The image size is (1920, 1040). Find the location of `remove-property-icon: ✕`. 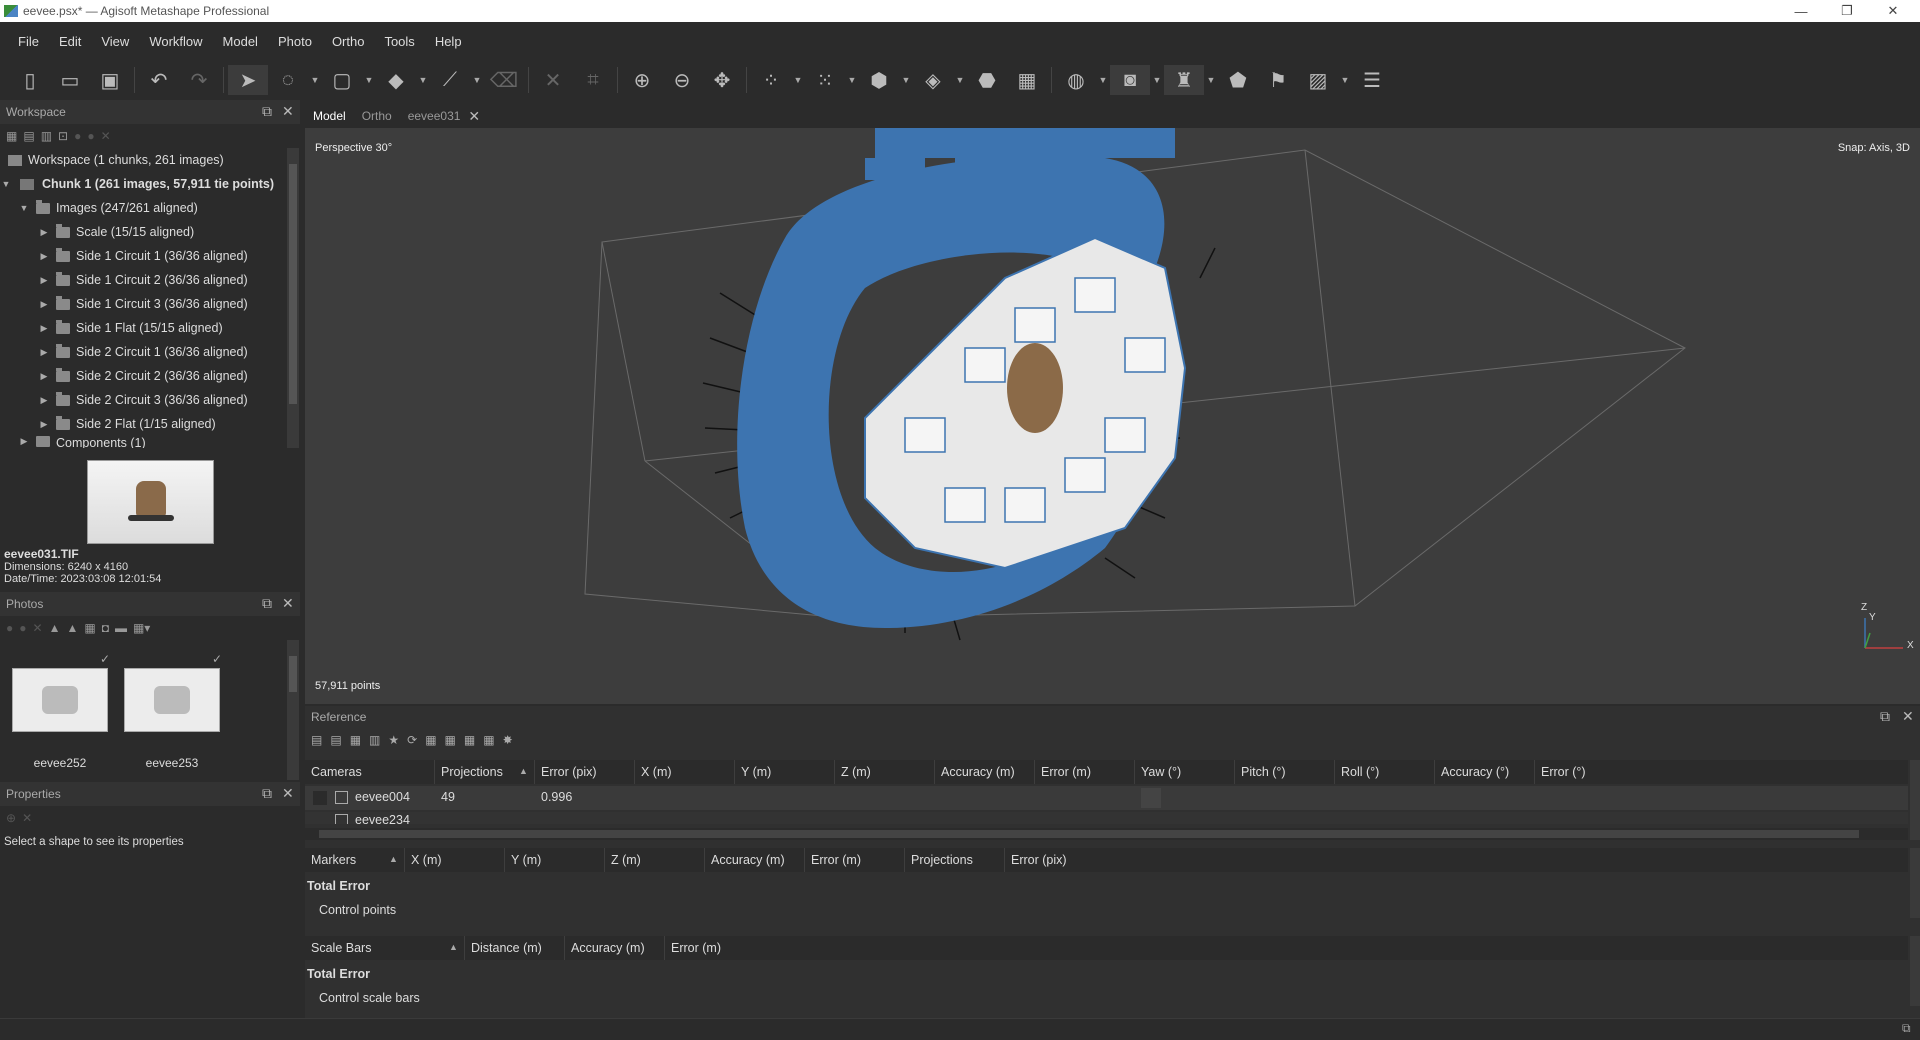

remove-property-icon: ✕ is located at coordinates (27, 818).